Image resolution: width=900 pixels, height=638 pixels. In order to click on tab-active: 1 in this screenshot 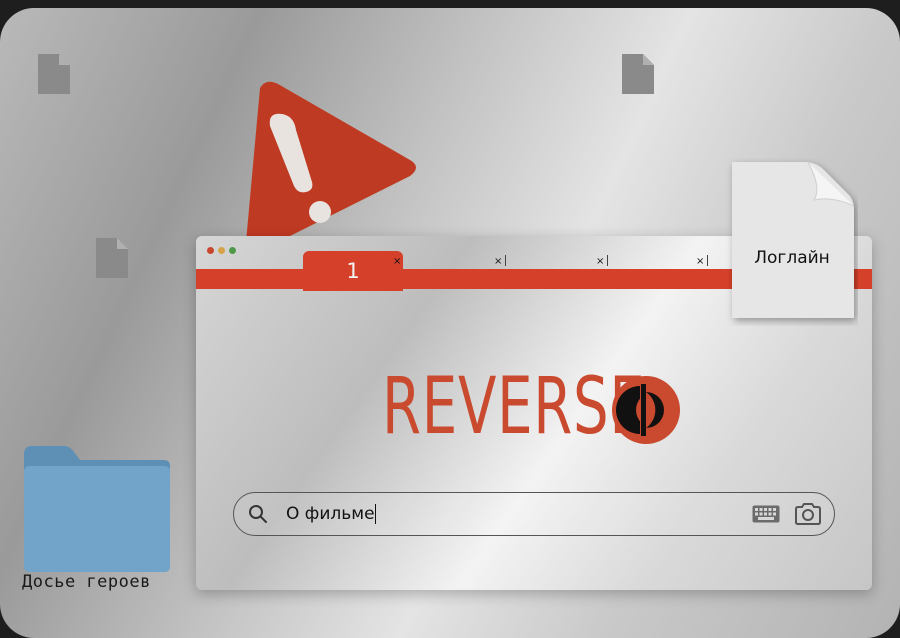, I will do `click(353, 271)`.